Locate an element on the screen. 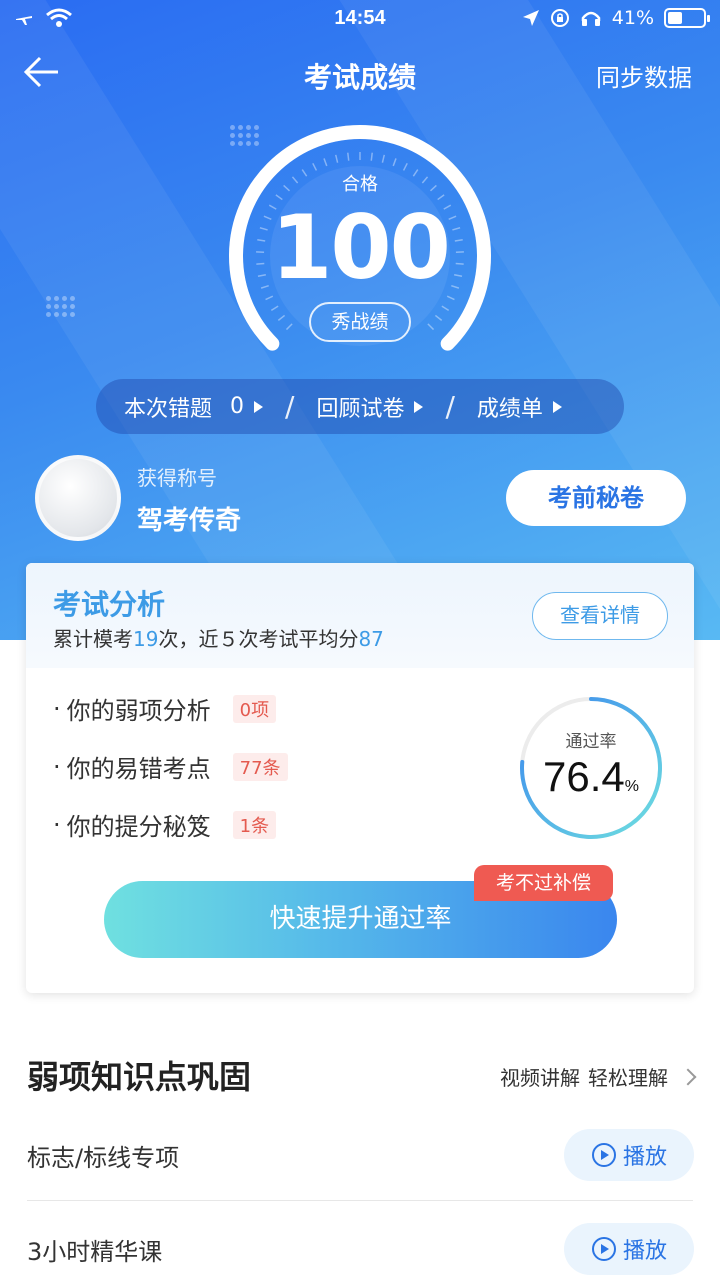 This screenshot has height=1280, width=720. count-badge: 0项 is located at coordinates (254, 708).